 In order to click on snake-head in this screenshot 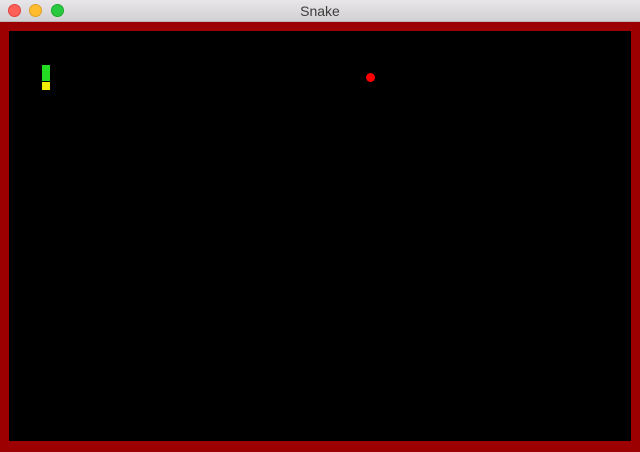, I will do `click(46, 86)`.